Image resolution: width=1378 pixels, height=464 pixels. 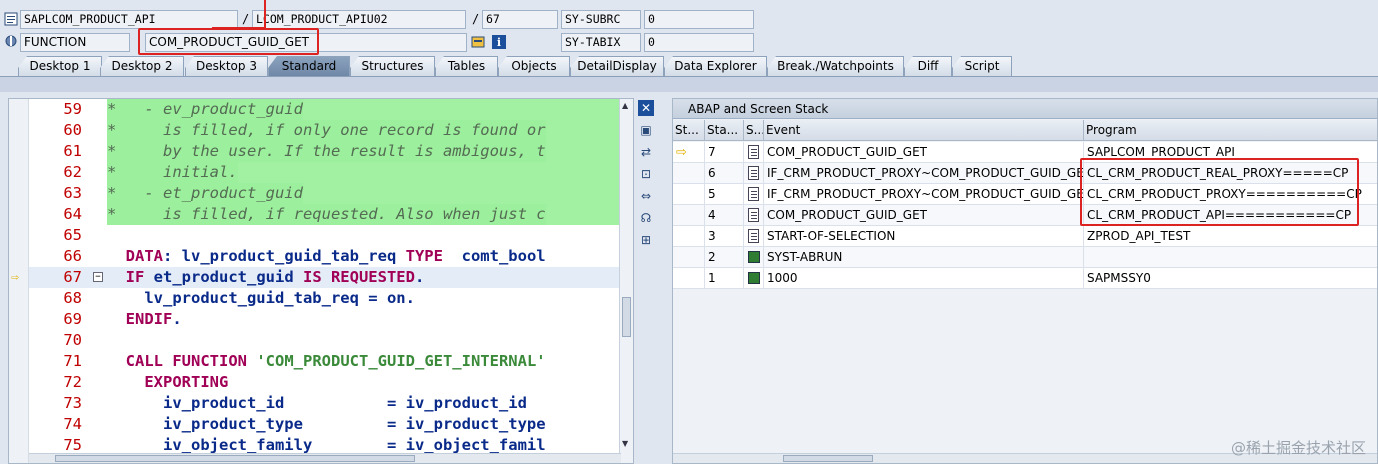 What do you see at coordinates (329, 172) in the screenshot?
I see `code-line: 62 * initial.` at bounding box center [329, 172].